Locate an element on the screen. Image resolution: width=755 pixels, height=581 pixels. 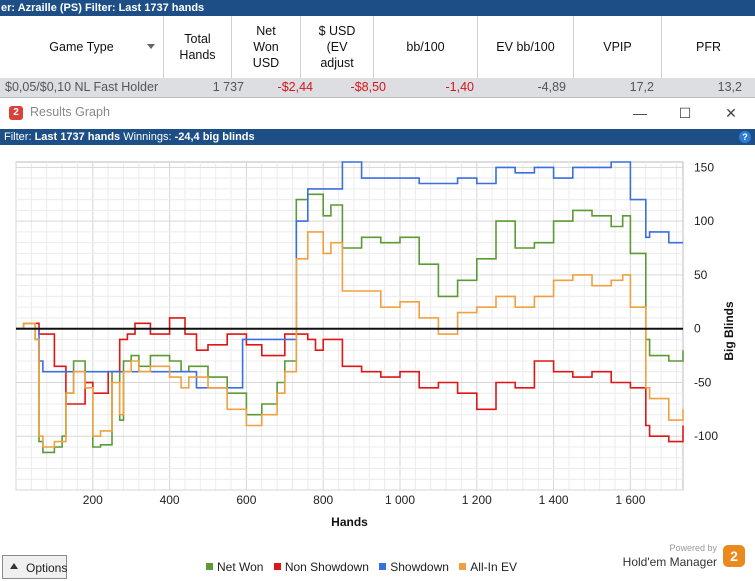
cell-game-type: $0,05/$0,10 NL Fast Holder is located at coordinates (82, 87).